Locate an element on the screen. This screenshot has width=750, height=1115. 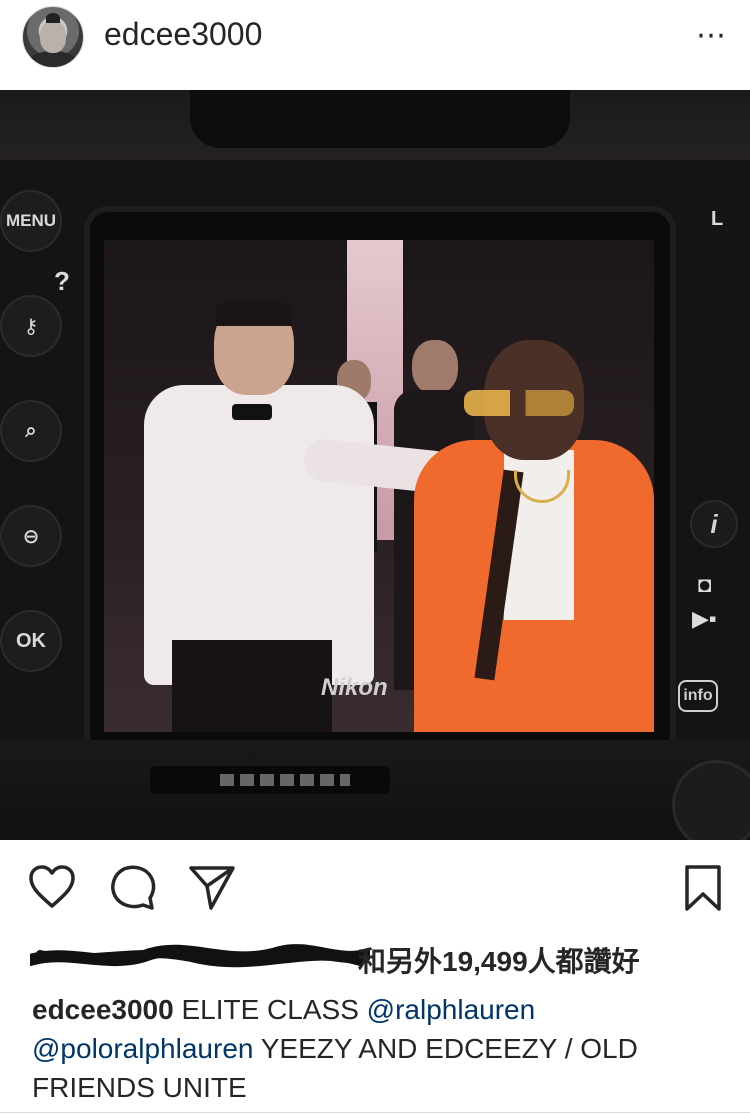
avatar-shoulders is located at coordinates (53, 59).